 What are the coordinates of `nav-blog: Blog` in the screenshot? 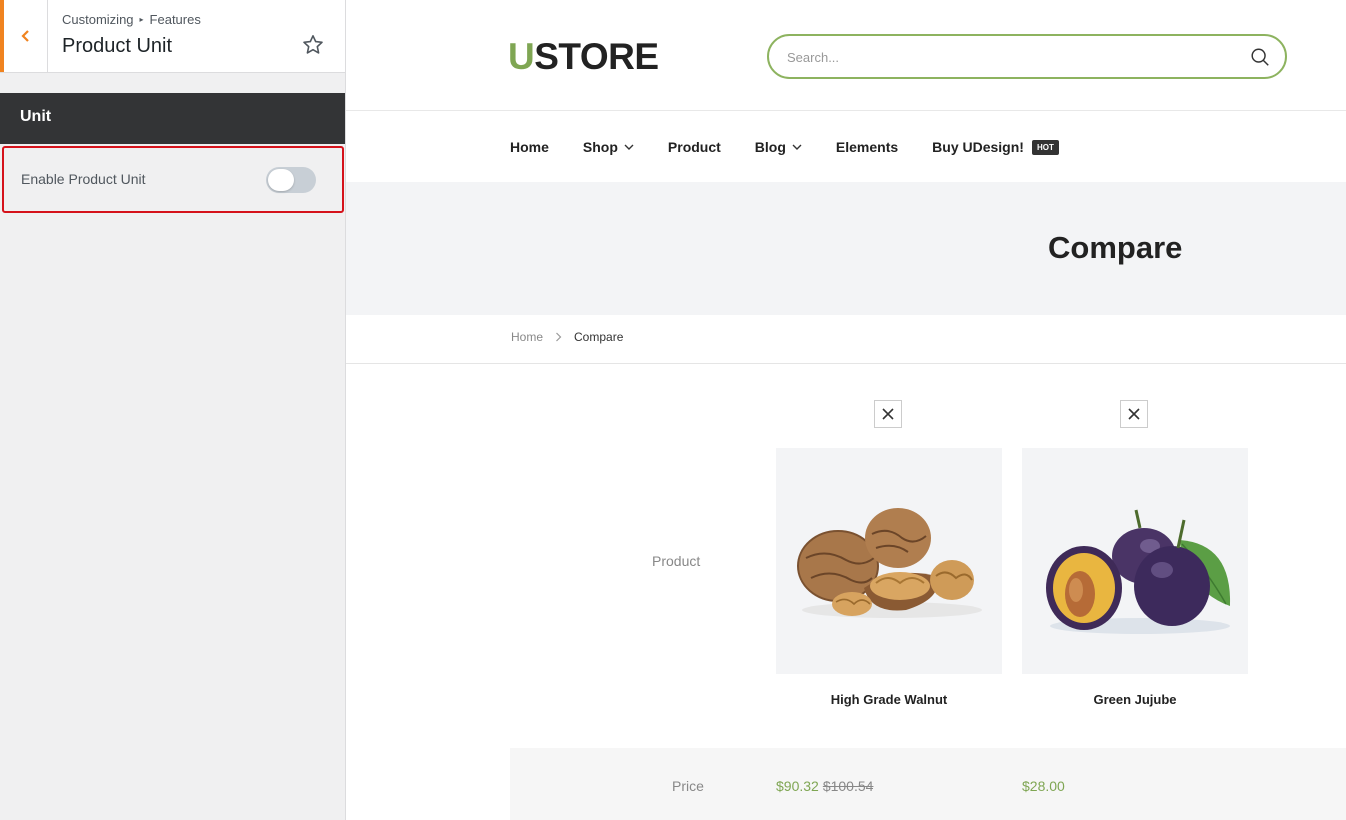 It's located at (778, 147).